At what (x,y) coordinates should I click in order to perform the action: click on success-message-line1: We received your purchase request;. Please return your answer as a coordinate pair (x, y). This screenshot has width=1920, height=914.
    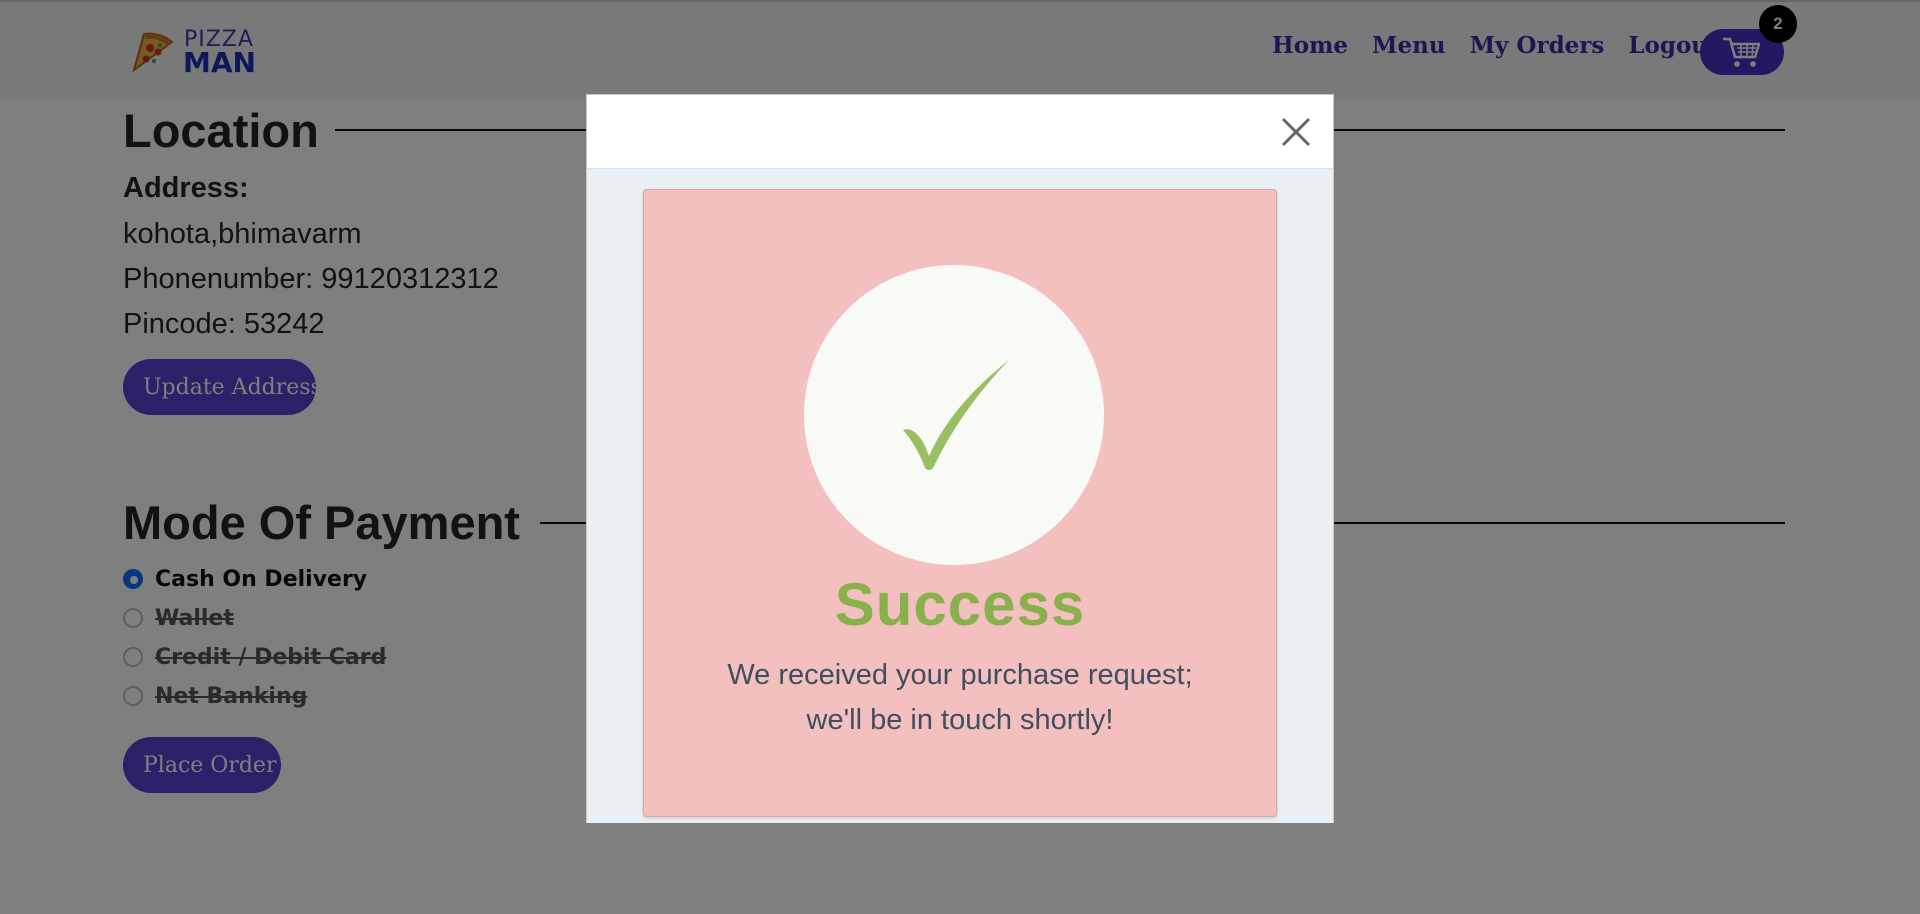
    Looking at the image, I should click on (960, 675).